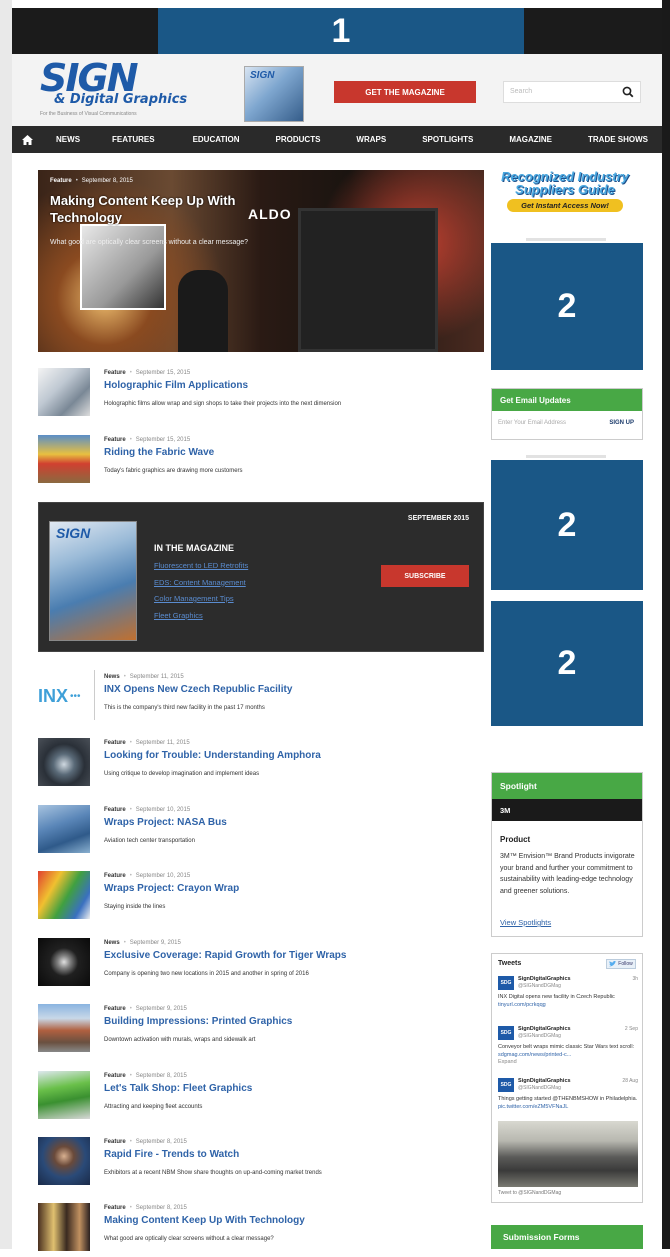  I want to click on search-input: Search, so click(572, 92).